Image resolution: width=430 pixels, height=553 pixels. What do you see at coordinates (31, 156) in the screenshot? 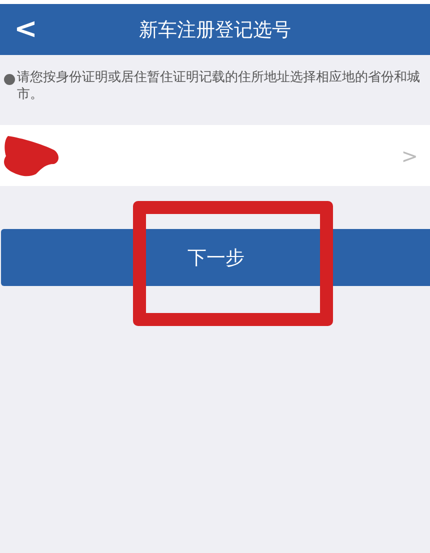
I see `redaction-mark` at bounding box center [31, 156].